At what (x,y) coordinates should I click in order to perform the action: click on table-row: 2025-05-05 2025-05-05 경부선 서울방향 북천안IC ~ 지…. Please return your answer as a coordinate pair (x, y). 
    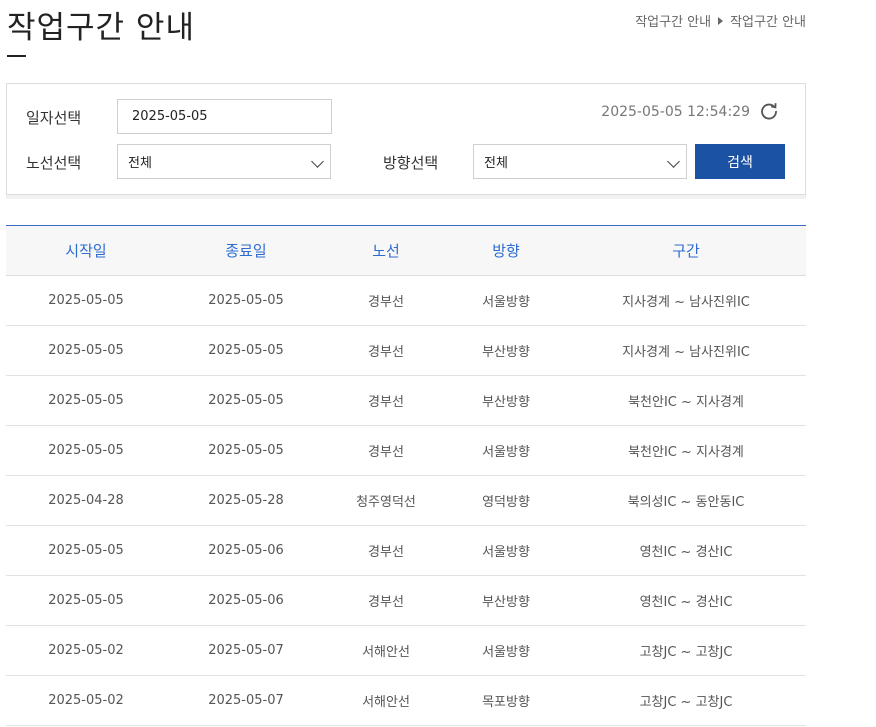
    Looking at the image, I should click on (406, 450).